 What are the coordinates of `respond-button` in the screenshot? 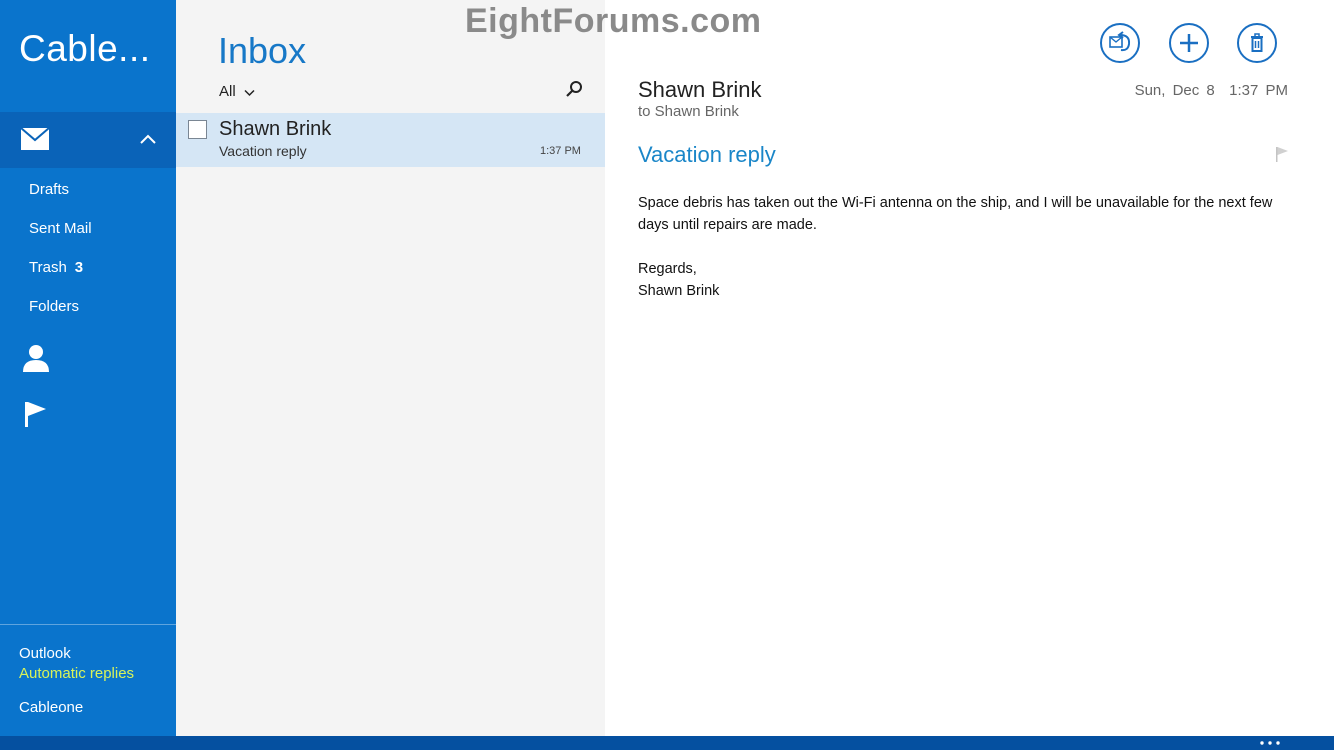 It's located at (1120, 43).